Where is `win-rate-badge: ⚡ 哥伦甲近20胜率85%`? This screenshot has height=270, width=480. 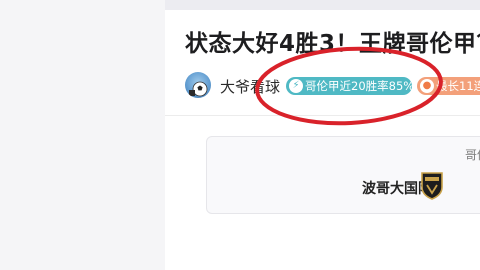 win-rate-badge: ⚡ 哥伦甲近20胜率85% is located at coordinates (349, 86).